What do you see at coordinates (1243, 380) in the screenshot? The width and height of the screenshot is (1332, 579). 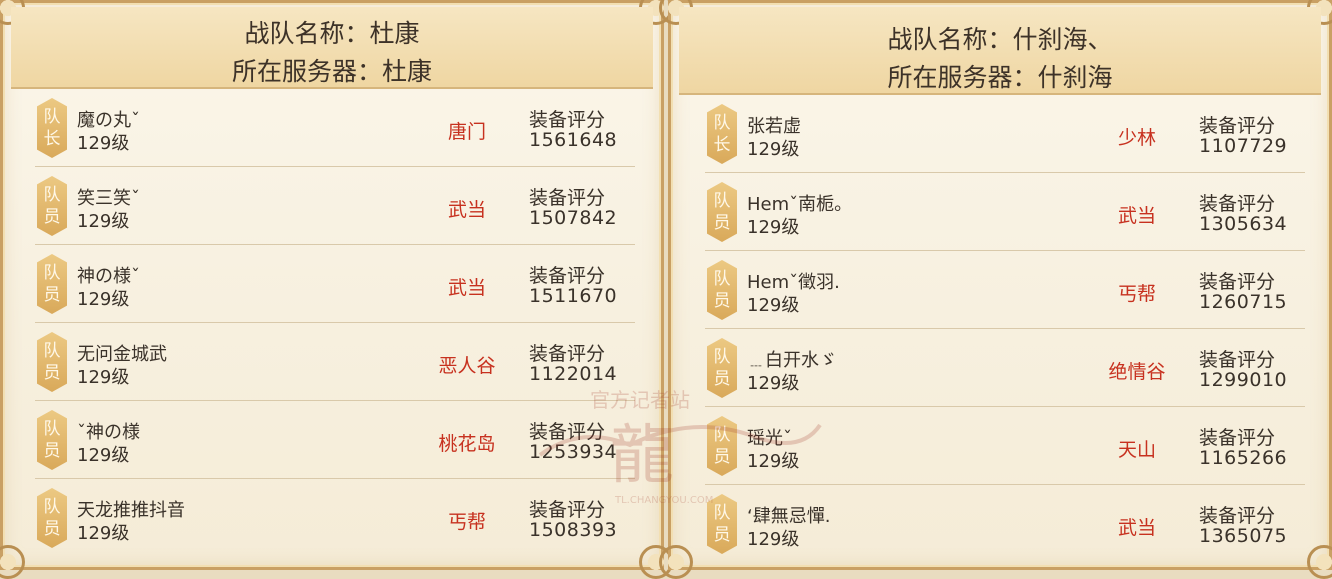 I see `equipment-score: 1299010` at bounding box center [1243, 380].